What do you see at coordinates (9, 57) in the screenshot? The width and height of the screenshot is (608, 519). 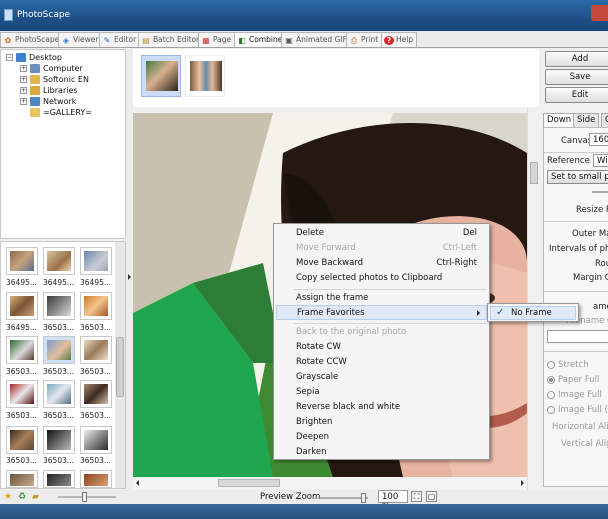 I see `collapse-icon: −` at bounding box center [9, 57].